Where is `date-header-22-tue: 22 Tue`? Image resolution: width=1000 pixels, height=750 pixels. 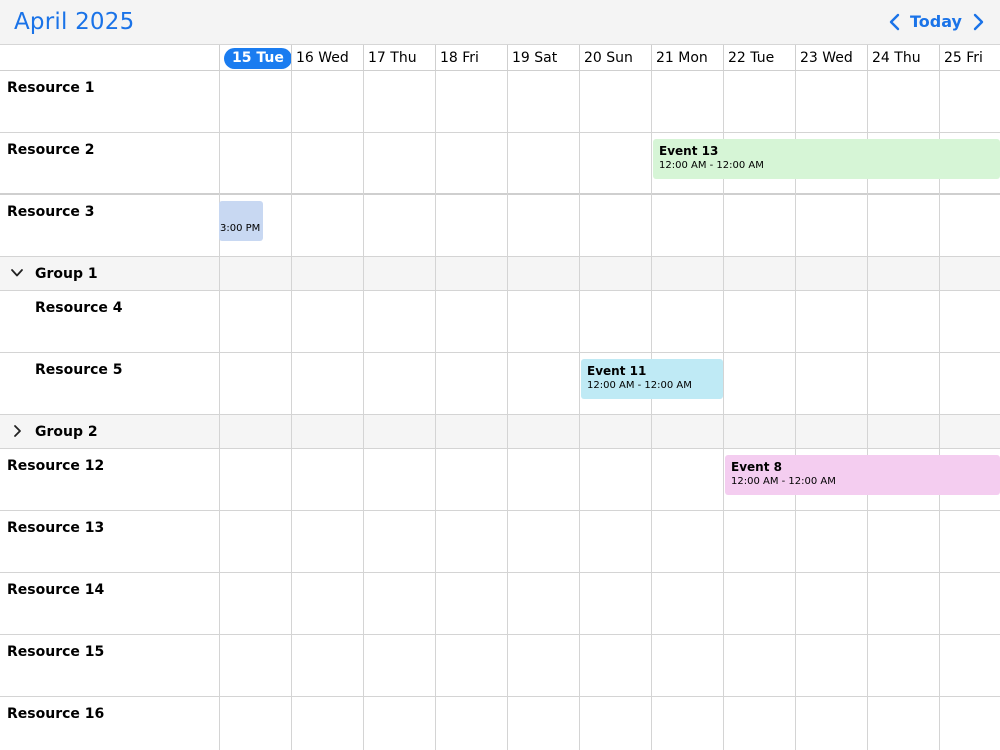 date-header-22-tue: 22 Tue is located at coordinates (759, 58).